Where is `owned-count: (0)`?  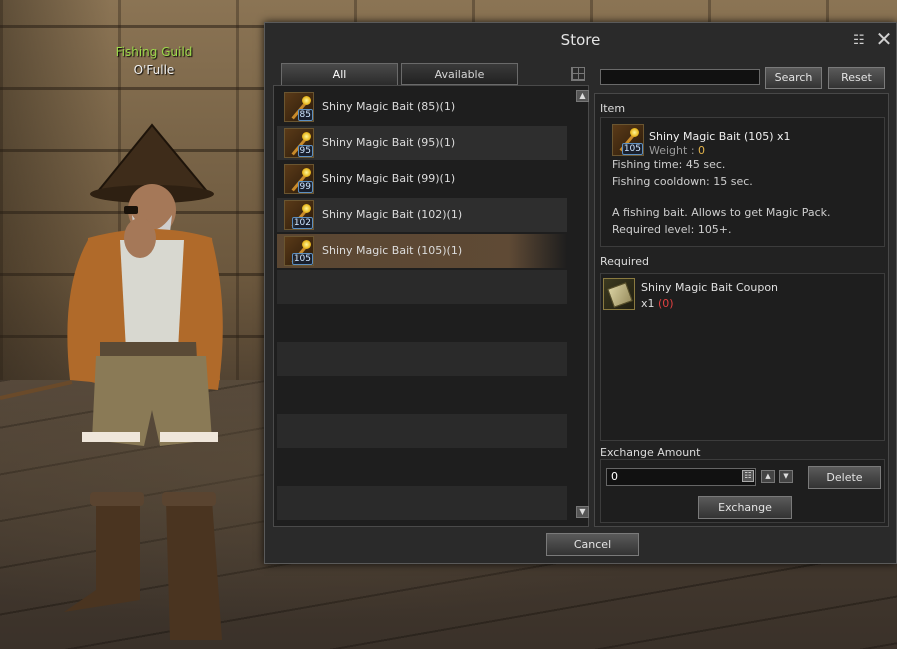 owned-count: (0) is located at coordinates (666, 303).